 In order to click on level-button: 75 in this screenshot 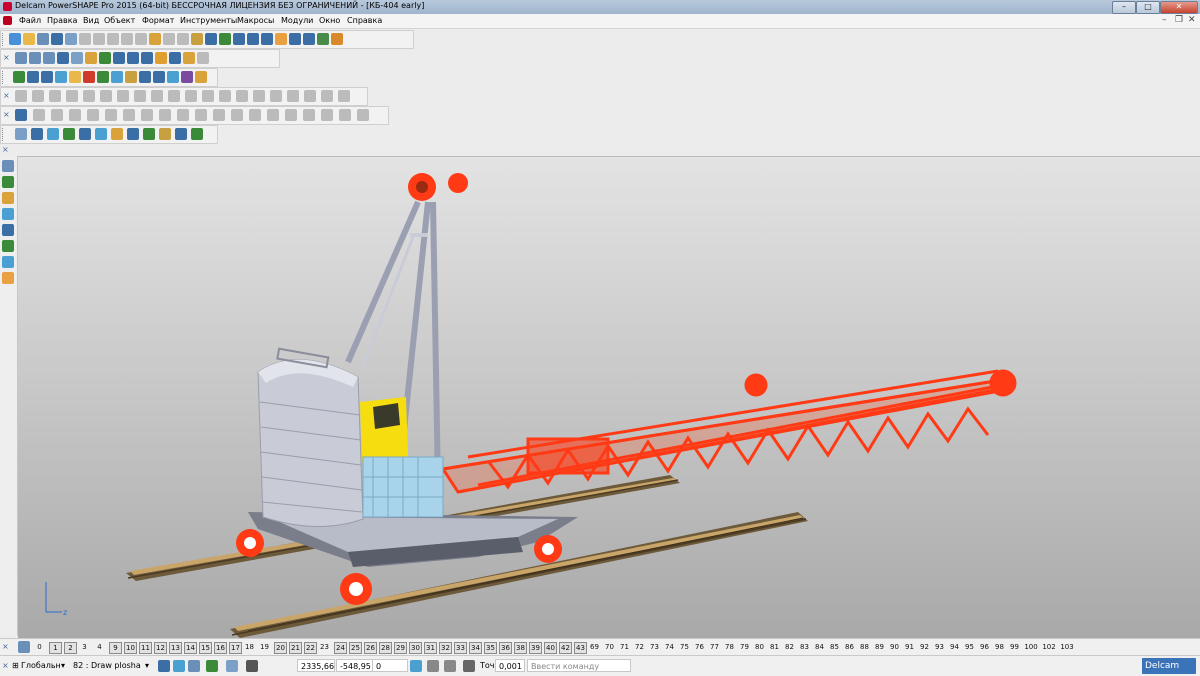, I will do `click(684, 647)`.